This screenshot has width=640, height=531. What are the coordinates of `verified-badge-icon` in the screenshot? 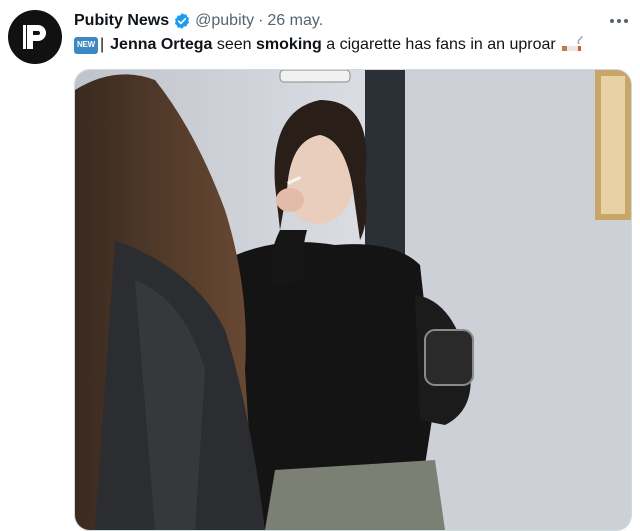 It's located at (182, 21).